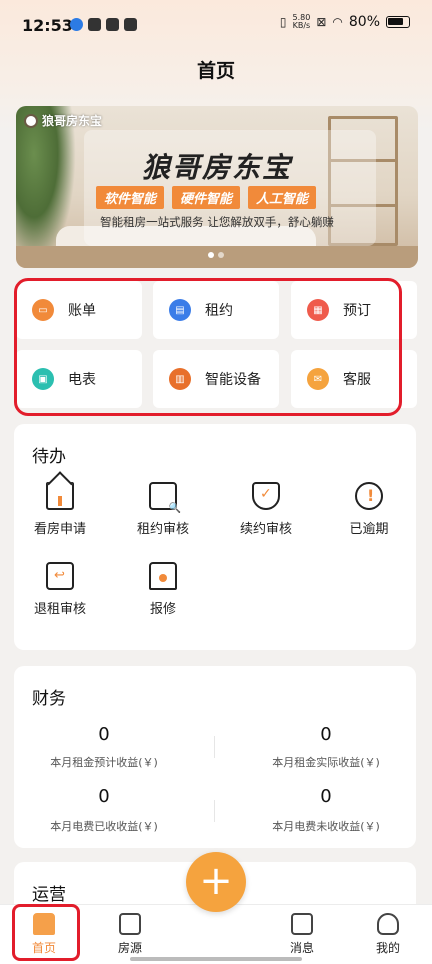  I want to click on house-icon, so click(60, 496).